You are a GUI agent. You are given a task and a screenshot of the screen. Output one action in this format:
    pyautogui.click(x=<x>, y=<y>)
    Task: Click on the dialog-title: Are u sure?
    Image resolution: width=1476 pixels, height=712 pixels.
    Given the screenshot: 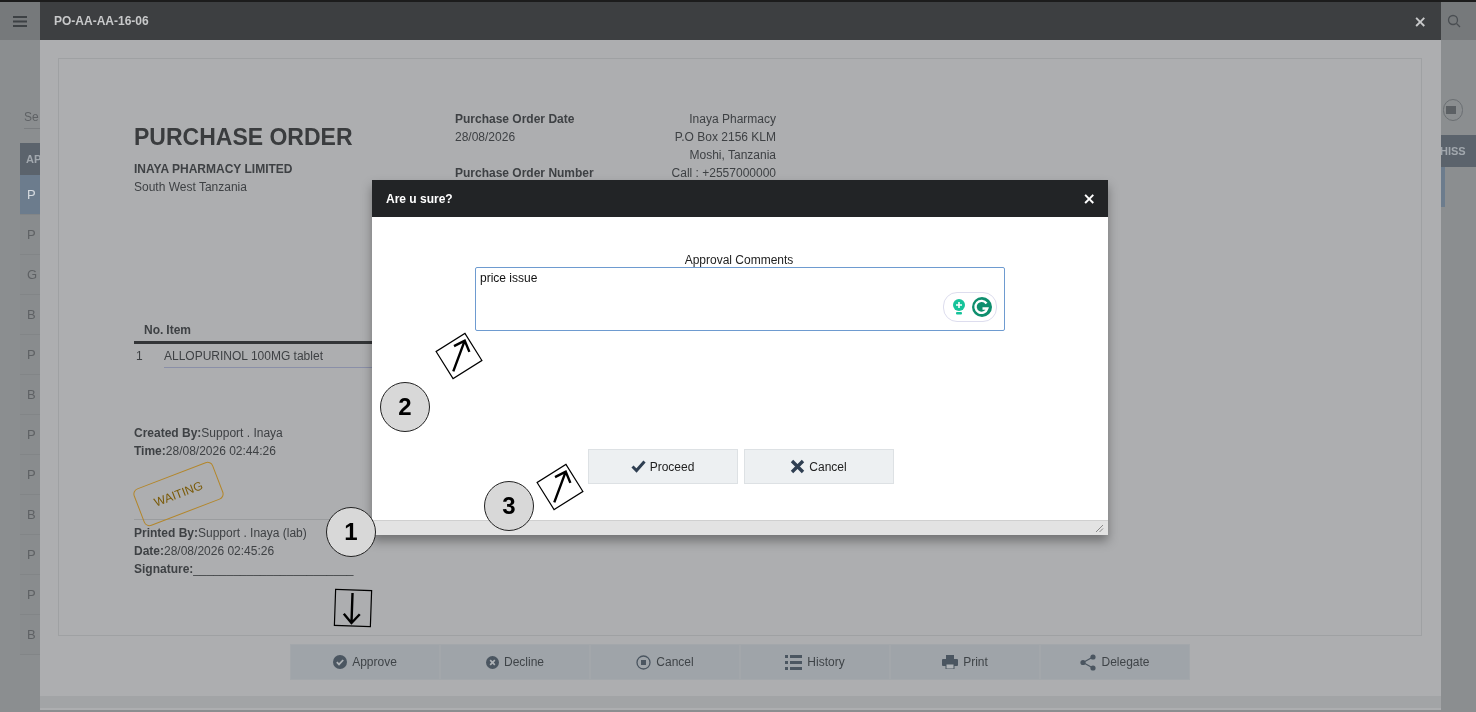 What is the action you would take?
    pyautogui.click(x=419, y=198)
    